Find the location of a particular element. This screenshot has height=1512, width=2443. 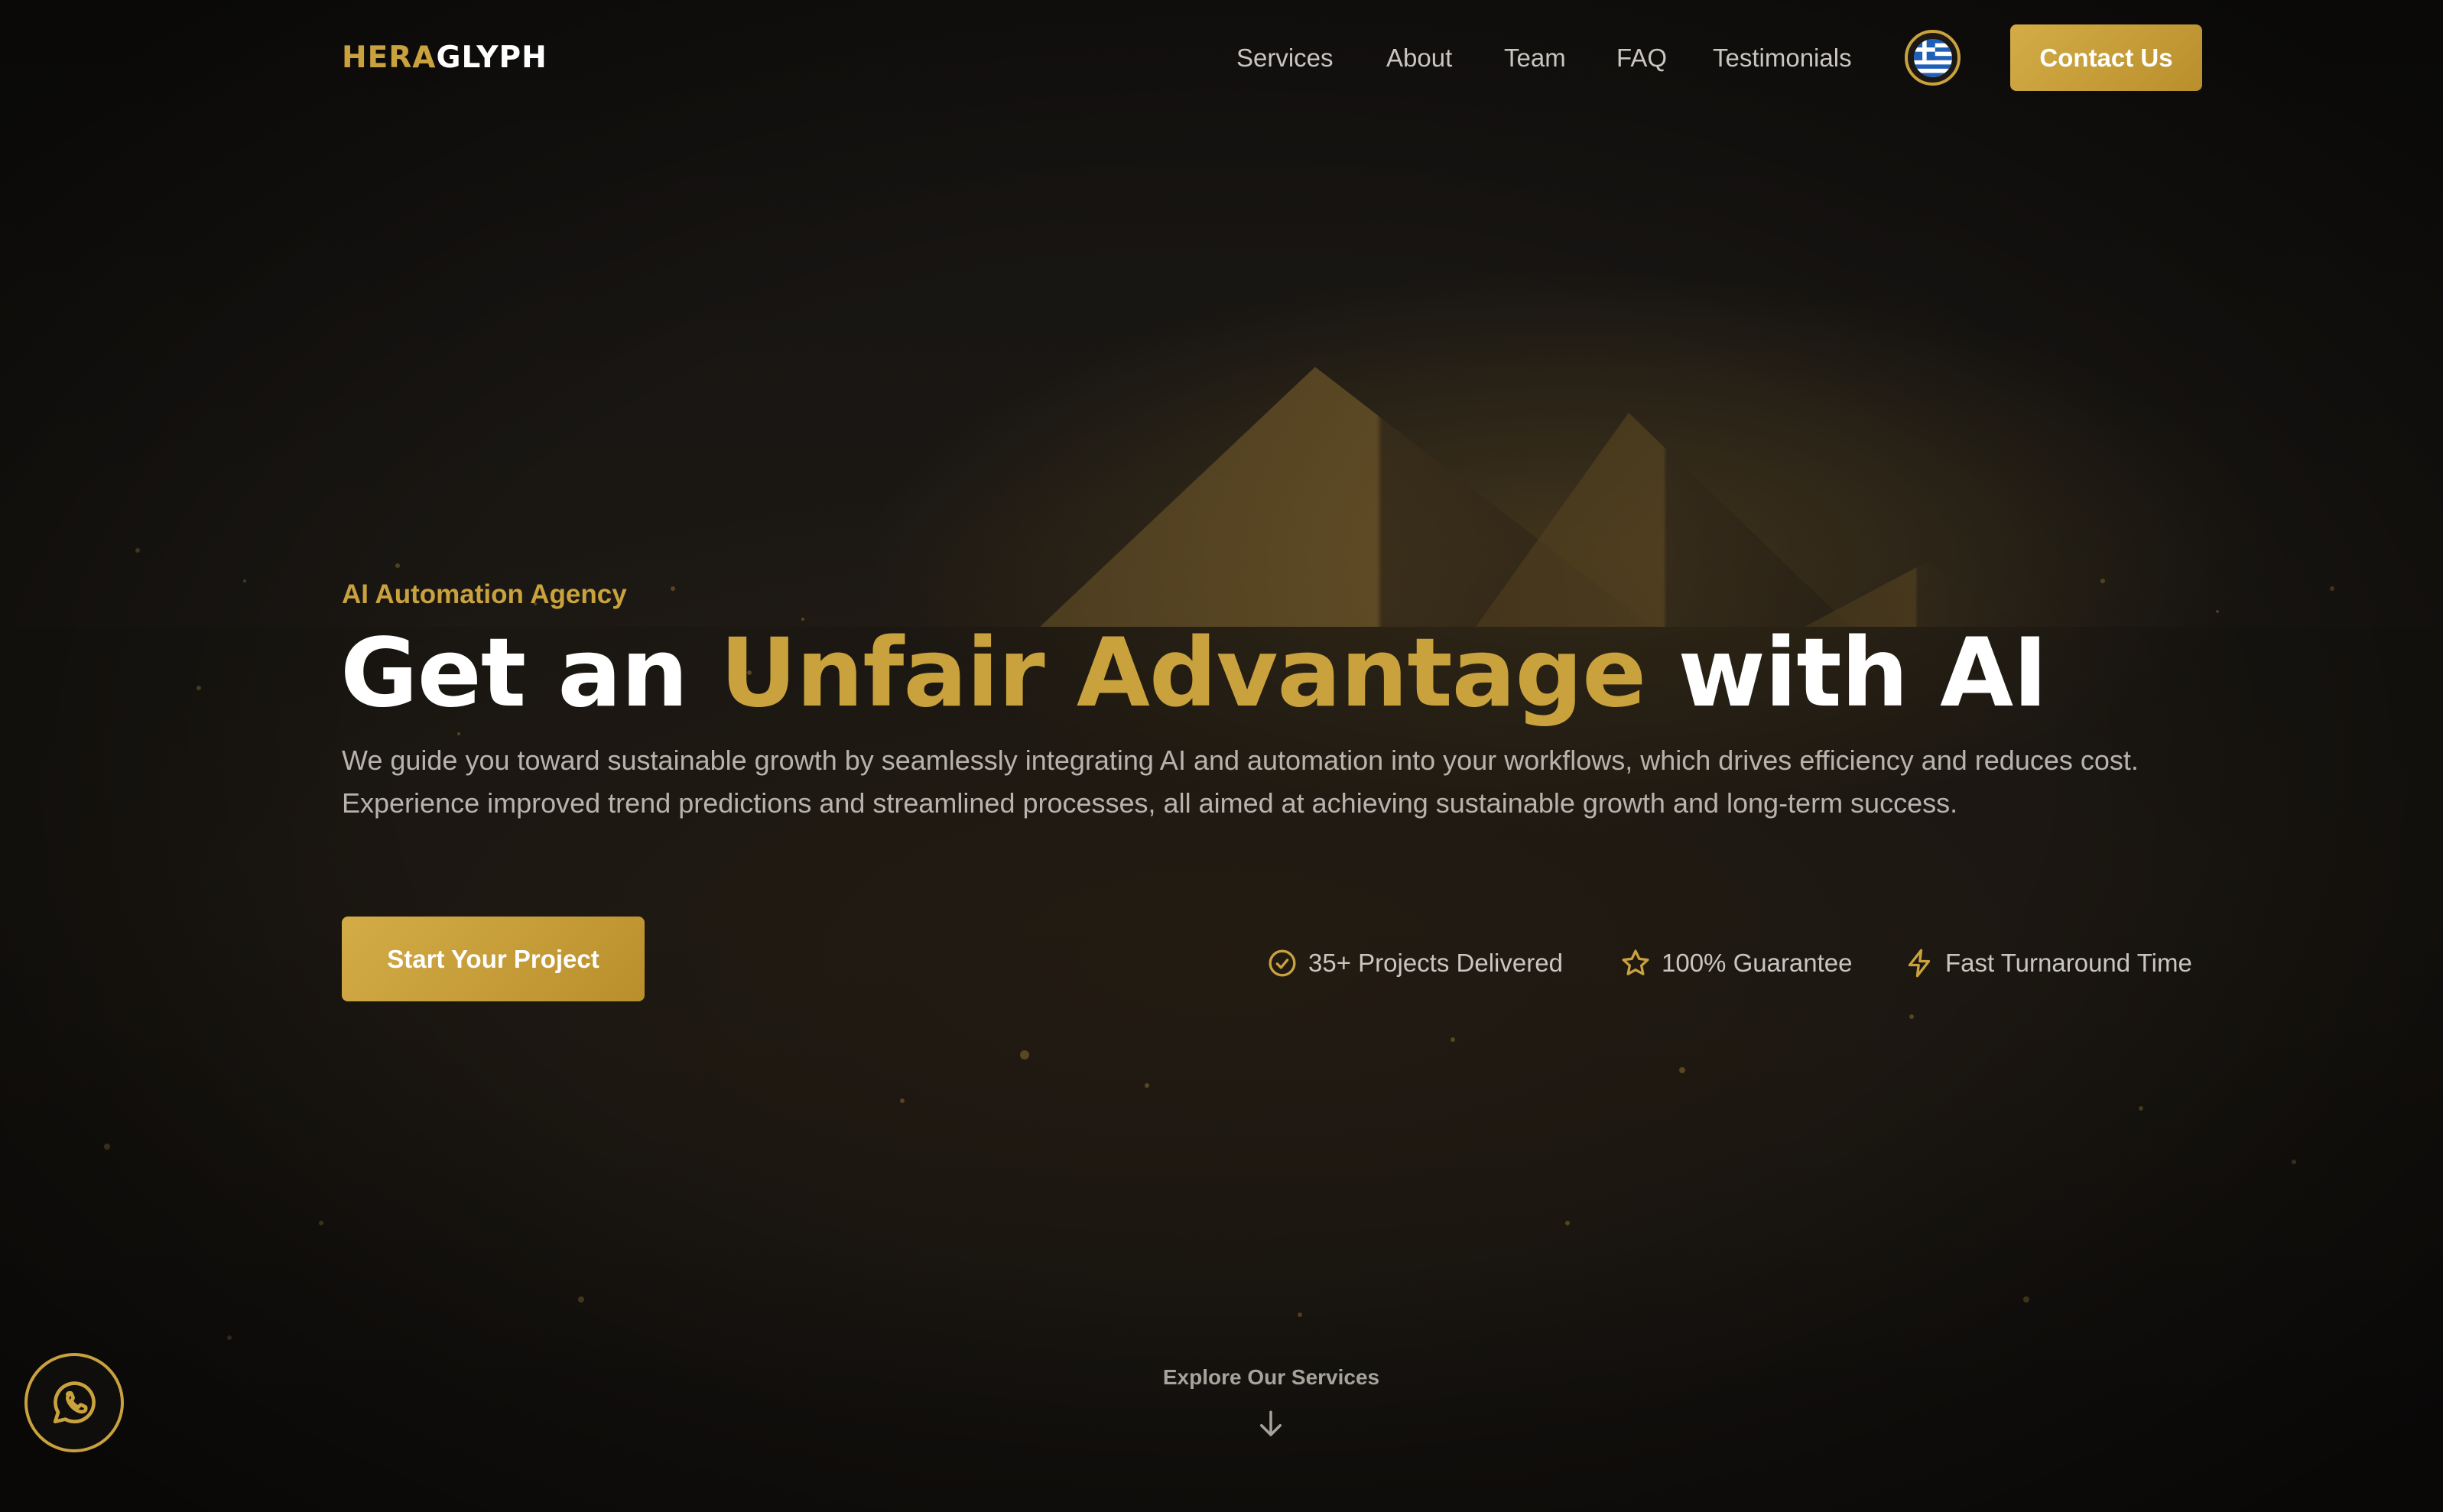

feature-guarantee: 100% Guarantee is located at coordinates (1736, 963).